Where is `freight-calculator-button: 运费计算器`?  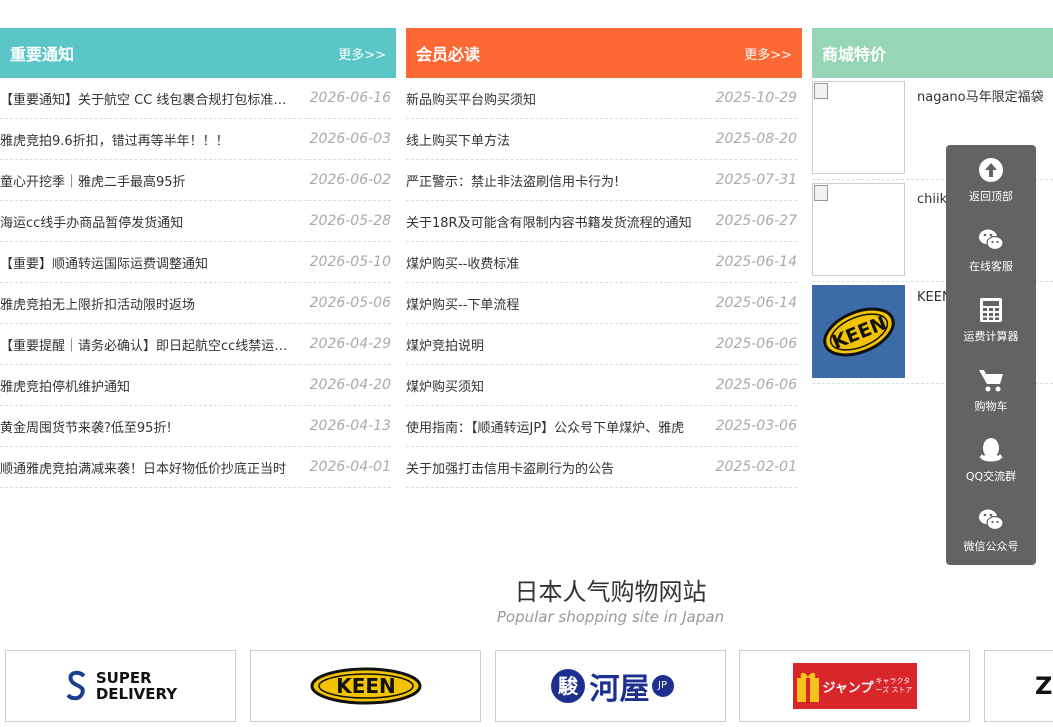 freight-calculator-button: 运费计算器 is located at coordinates (991, 320).